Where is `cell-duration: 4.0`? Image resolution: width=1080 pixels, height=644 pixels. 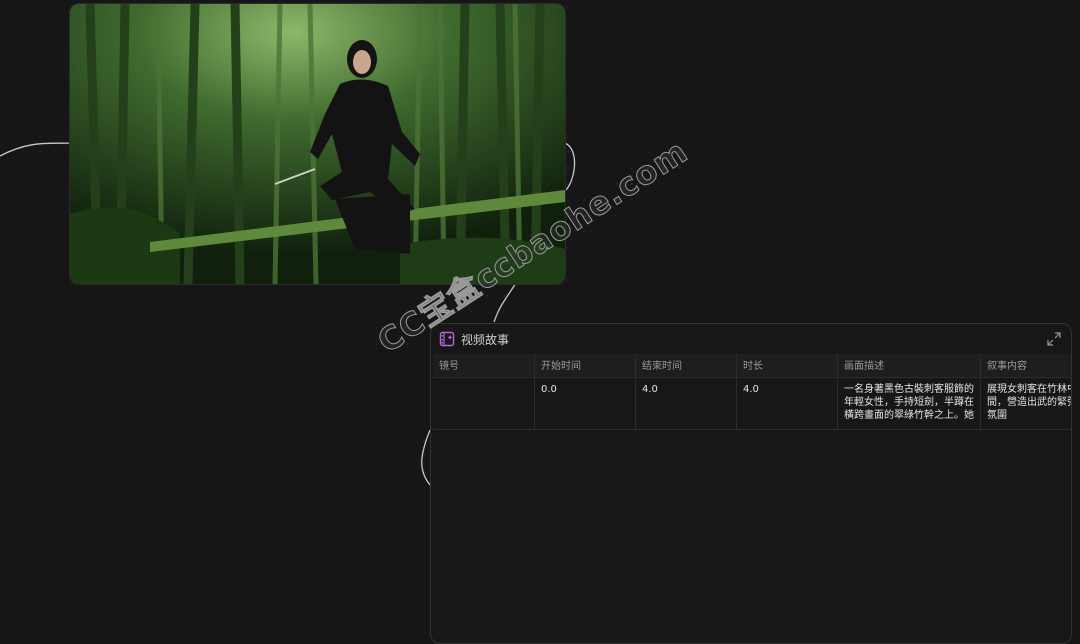 cell-duration: 4.0 is located at coordinates (787, 404).